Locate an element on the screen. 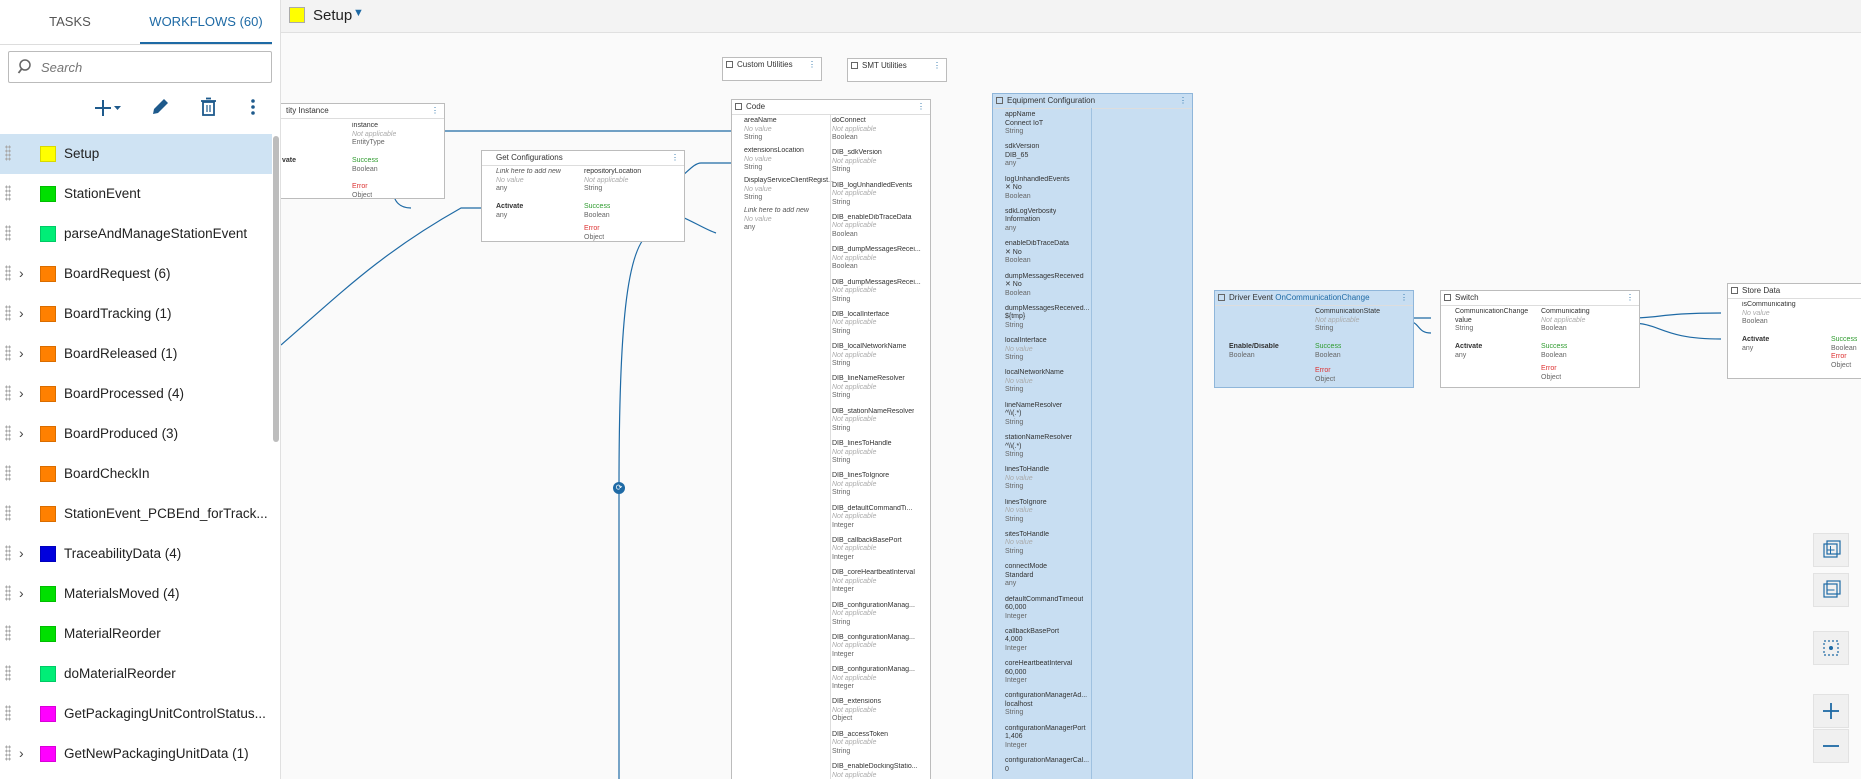 This screenshot has height=779, width=1861. input-port: Link here to add new No value any is located at coordinates (776, 220).